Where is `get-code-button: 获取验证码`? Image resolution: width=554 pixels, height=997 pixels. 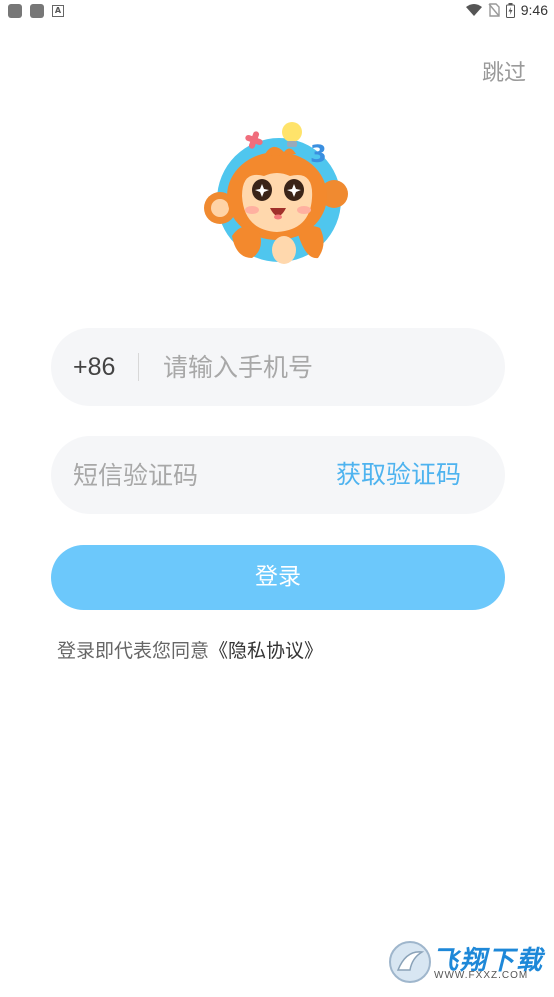
get-code-button: 获取验证码 is located at coordinates (398, 475).